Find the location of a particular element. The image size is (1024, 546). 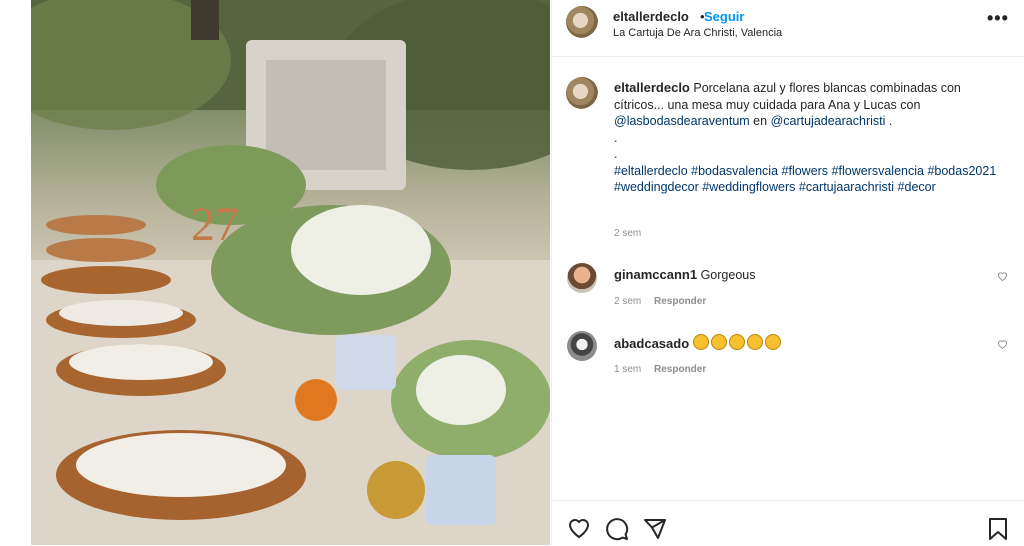

hashtag-link: #weddingflowers is located at coordinates (748, 187).